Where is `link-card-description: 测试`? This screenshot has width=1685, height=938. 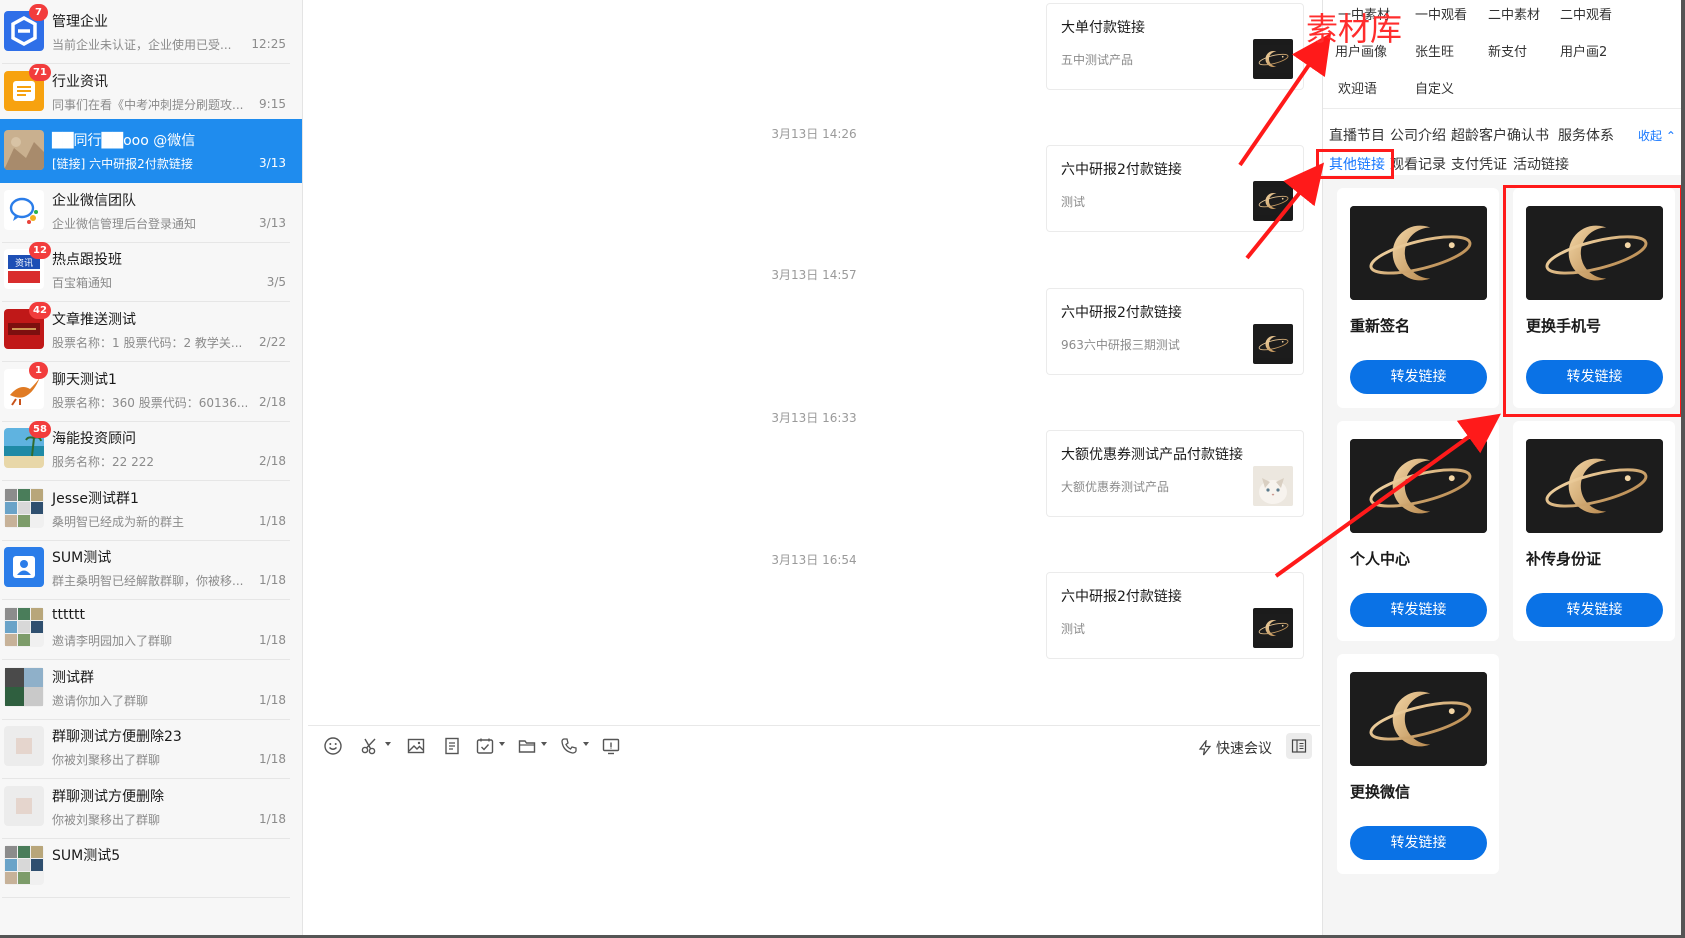
link-card-description: 测试 is located at coordinates (1073, 202).